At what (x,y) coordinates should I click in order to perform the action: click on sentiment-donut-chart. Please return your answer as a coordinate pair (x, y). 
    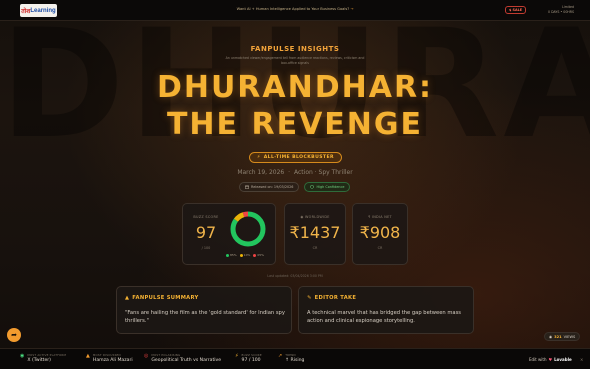
    Looking at the image, I should click on (248, 229).